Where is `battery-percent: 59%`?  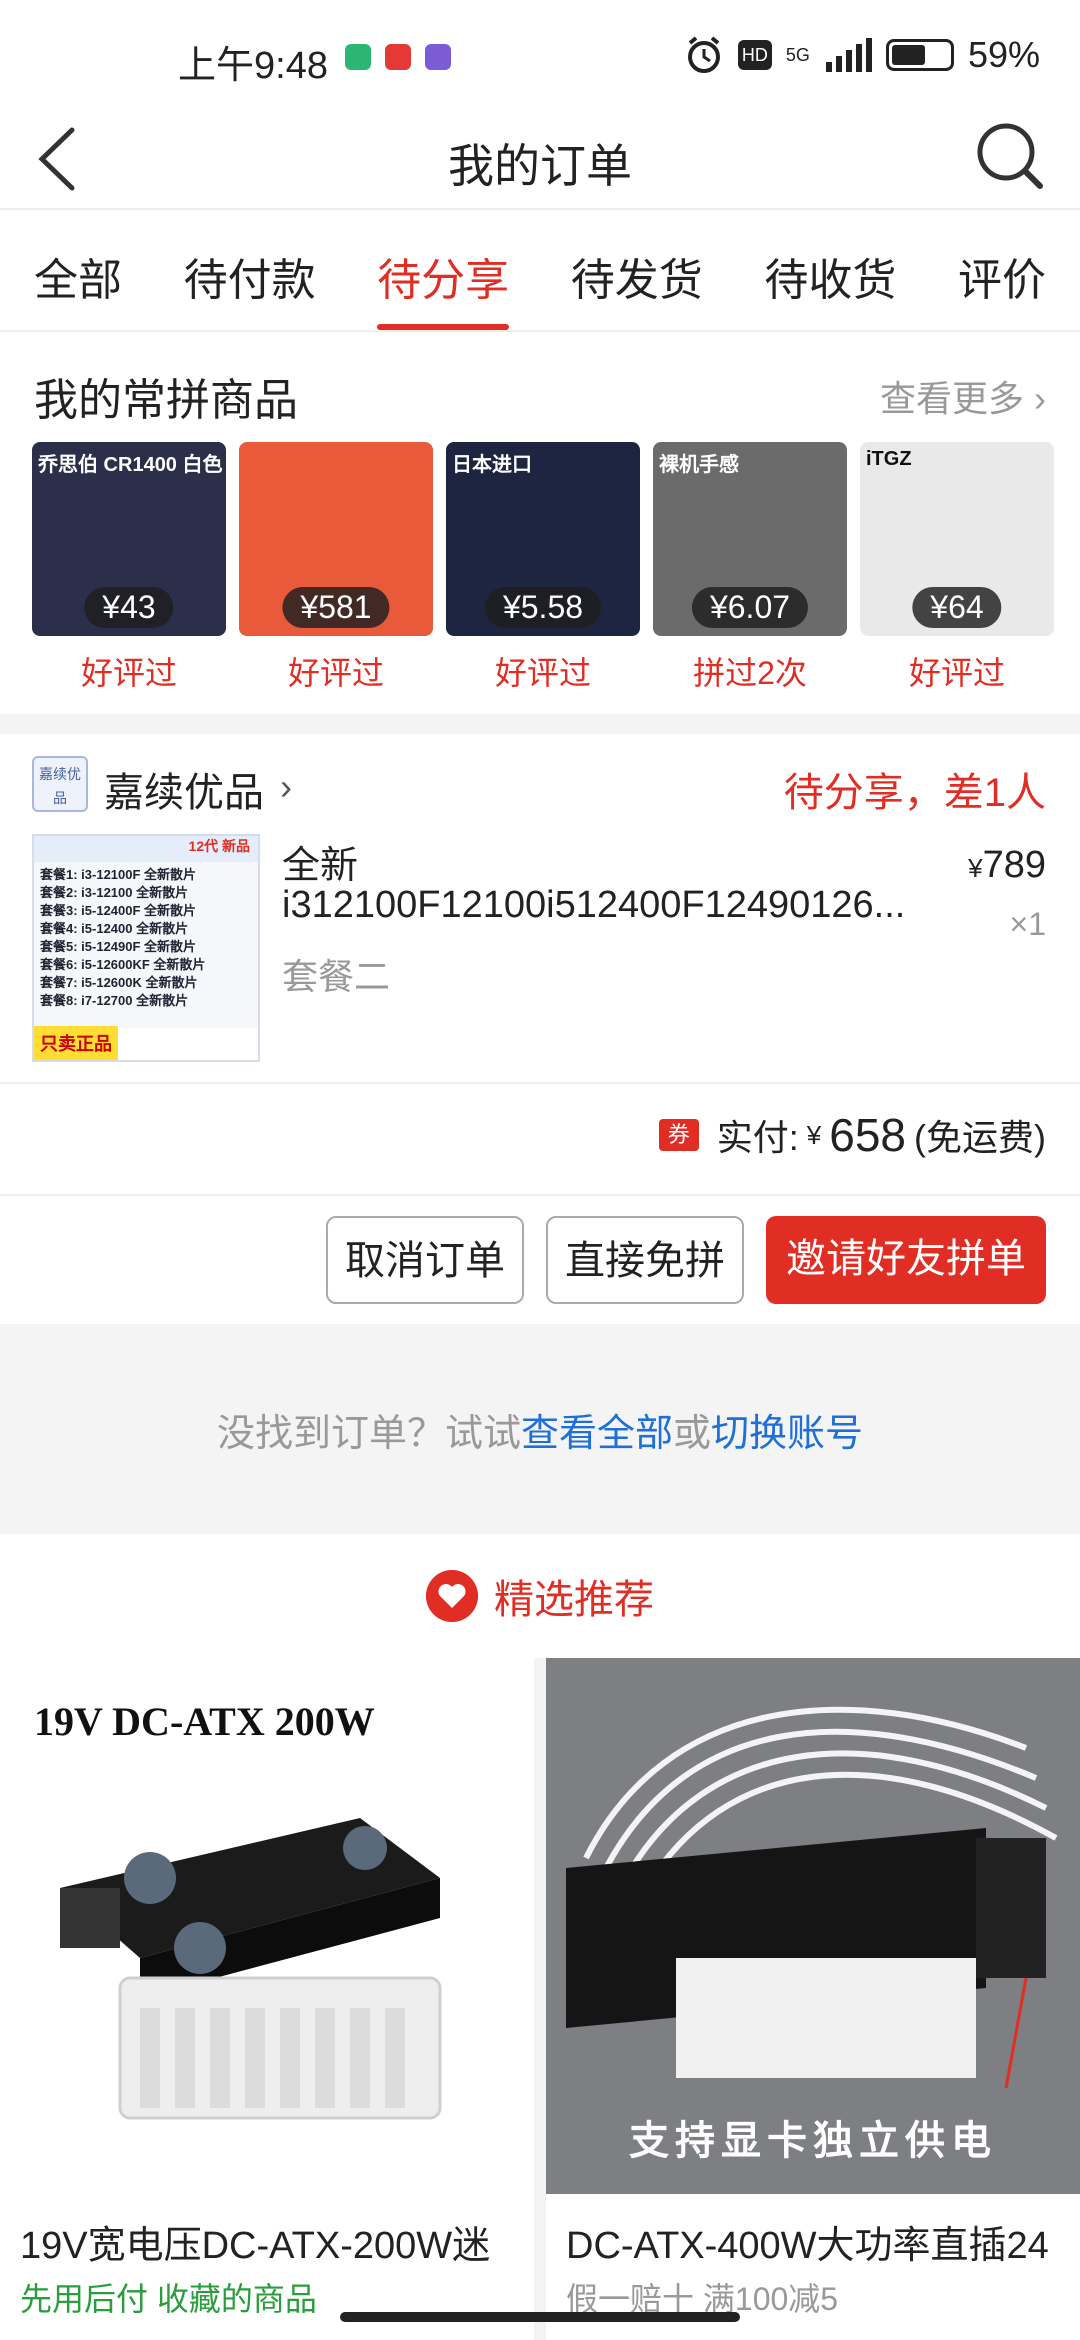
battery-percent: 59% is located at coordinates (1003, 54).